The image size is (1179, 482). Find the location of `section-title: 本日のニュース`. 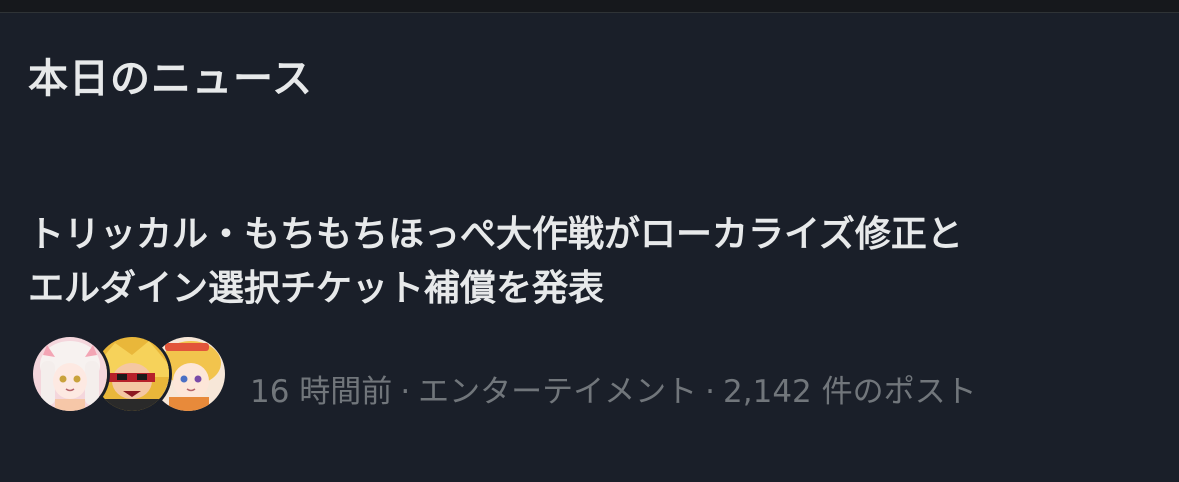

section-title: 本日のニュース is located at coordinates (170, 79).